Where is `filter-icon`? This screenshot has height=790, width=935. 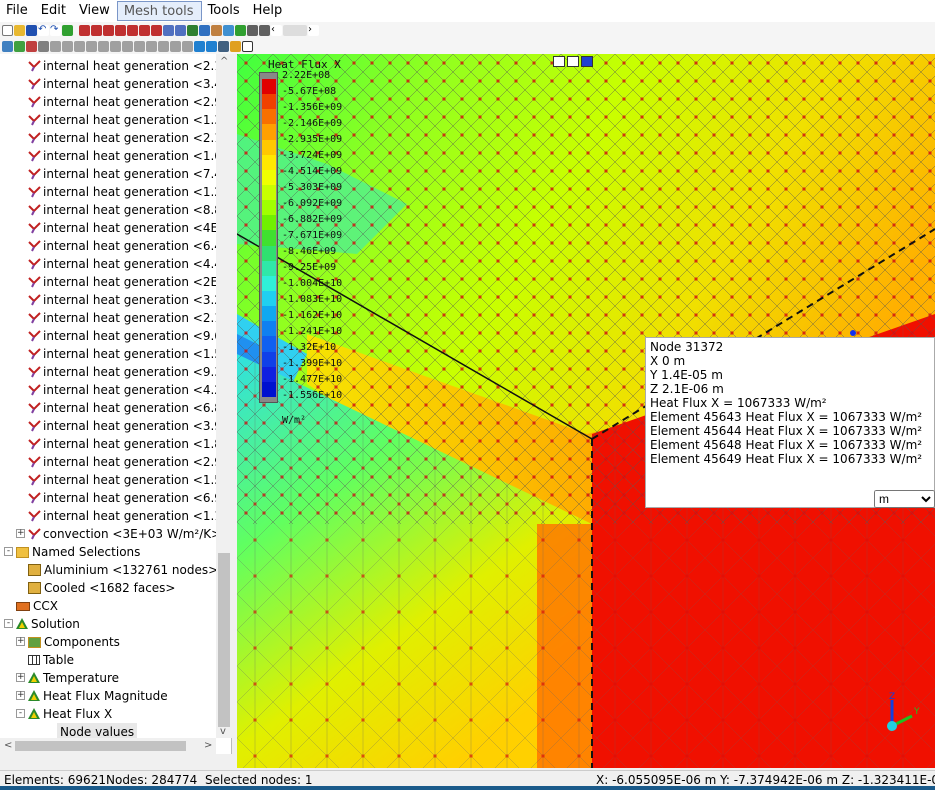 filter-icon is located at coordinates (163, 46).